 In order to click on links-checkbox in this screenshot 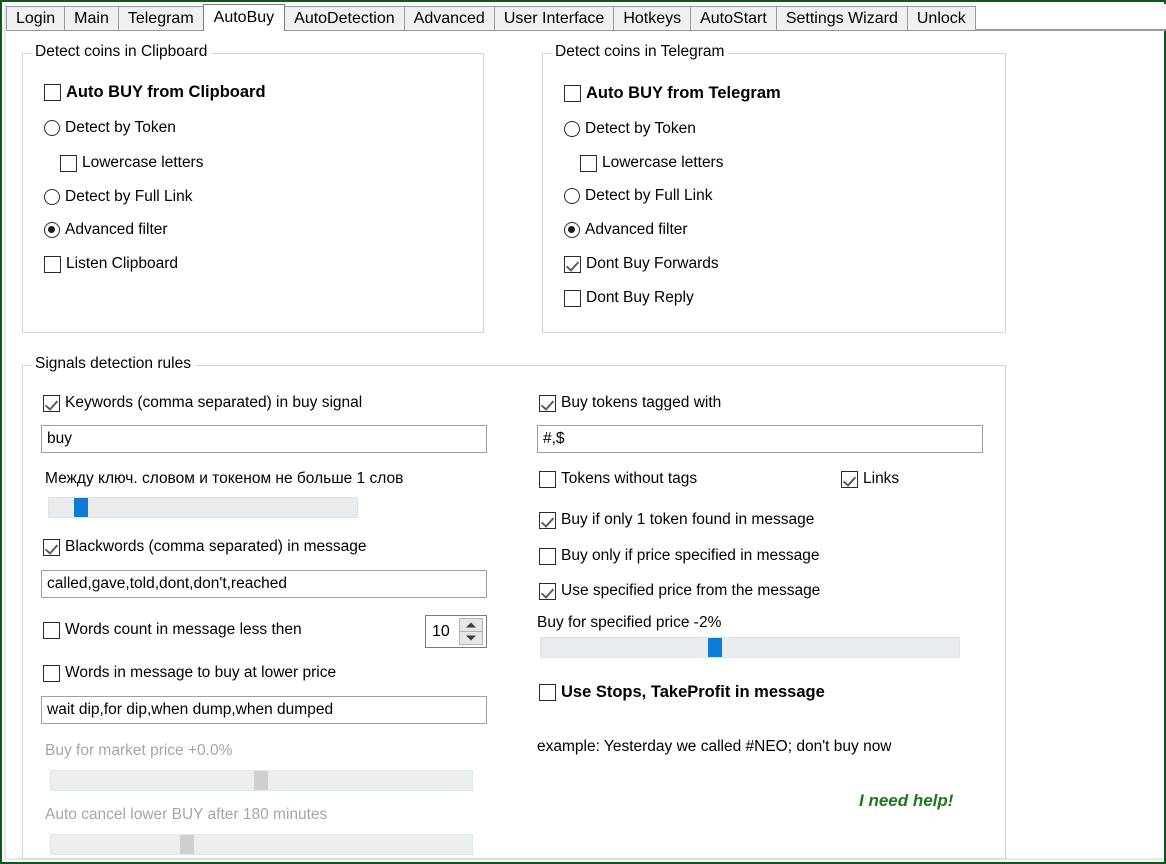, I will do `click(849, 479)`.